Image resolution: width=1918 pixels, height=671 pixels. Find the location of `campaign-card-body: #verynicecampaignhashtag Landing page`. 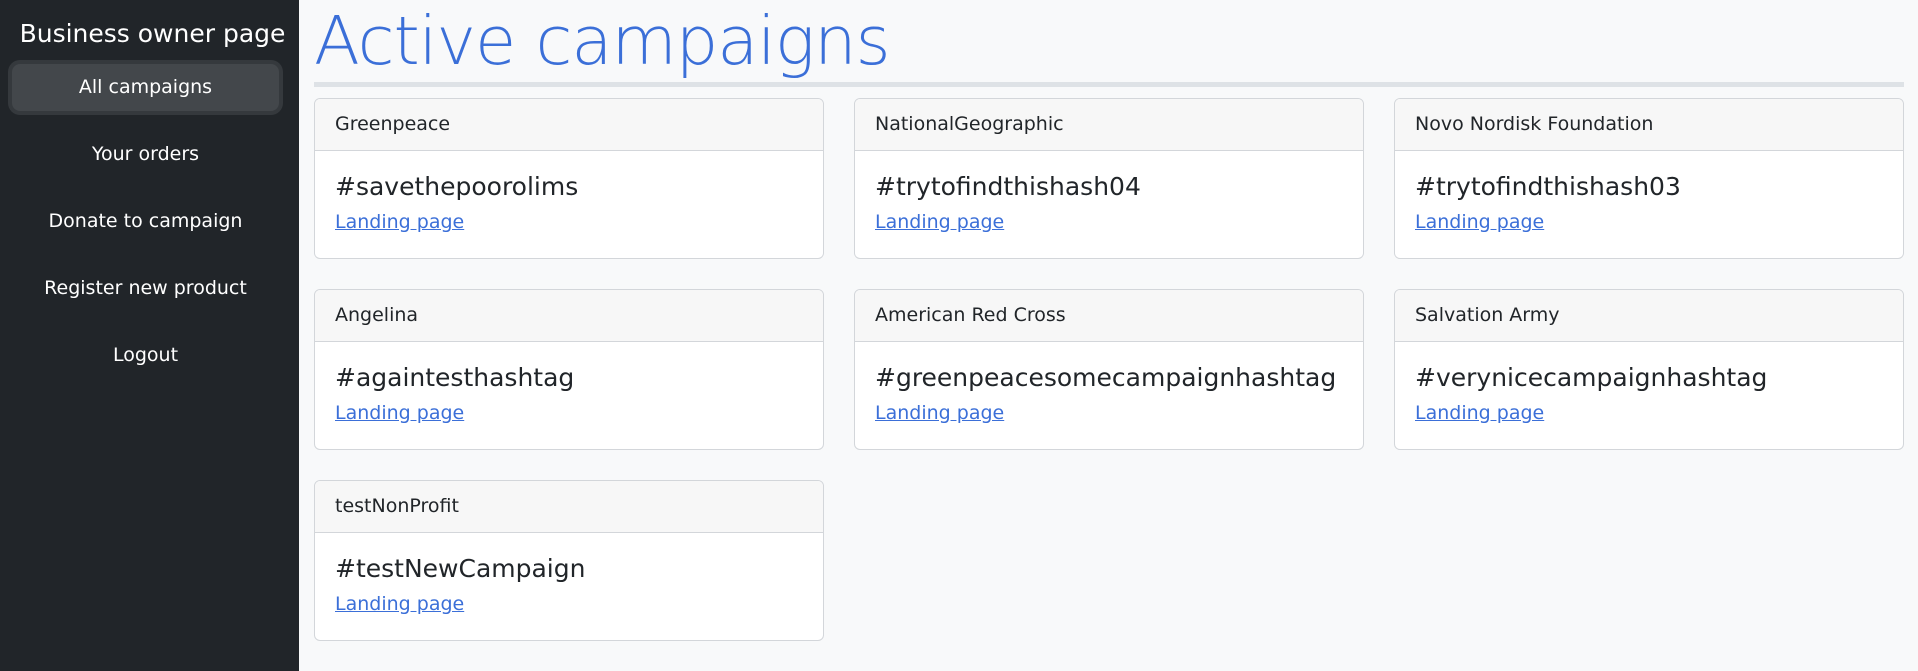

campaign-card-body: #verynicecampaignhashtag Landing page is located at coordinates (1649, 383).